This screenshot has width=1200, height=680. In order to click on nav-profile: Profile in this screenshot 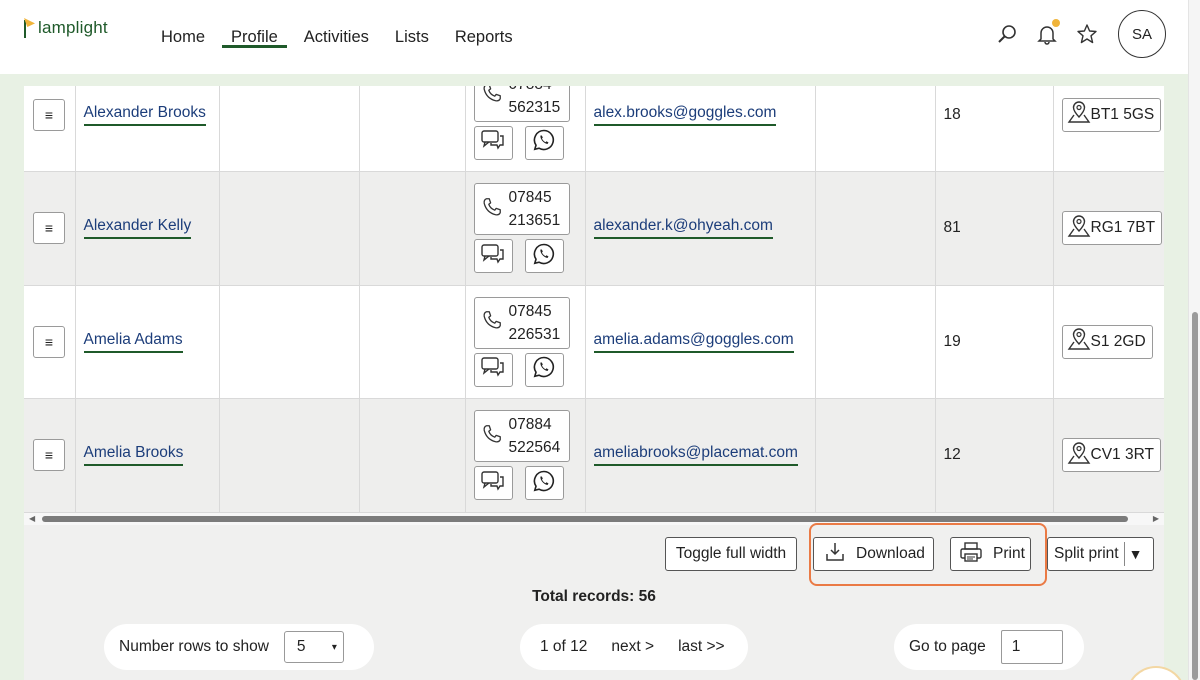, I will do `click(254, 37)`.